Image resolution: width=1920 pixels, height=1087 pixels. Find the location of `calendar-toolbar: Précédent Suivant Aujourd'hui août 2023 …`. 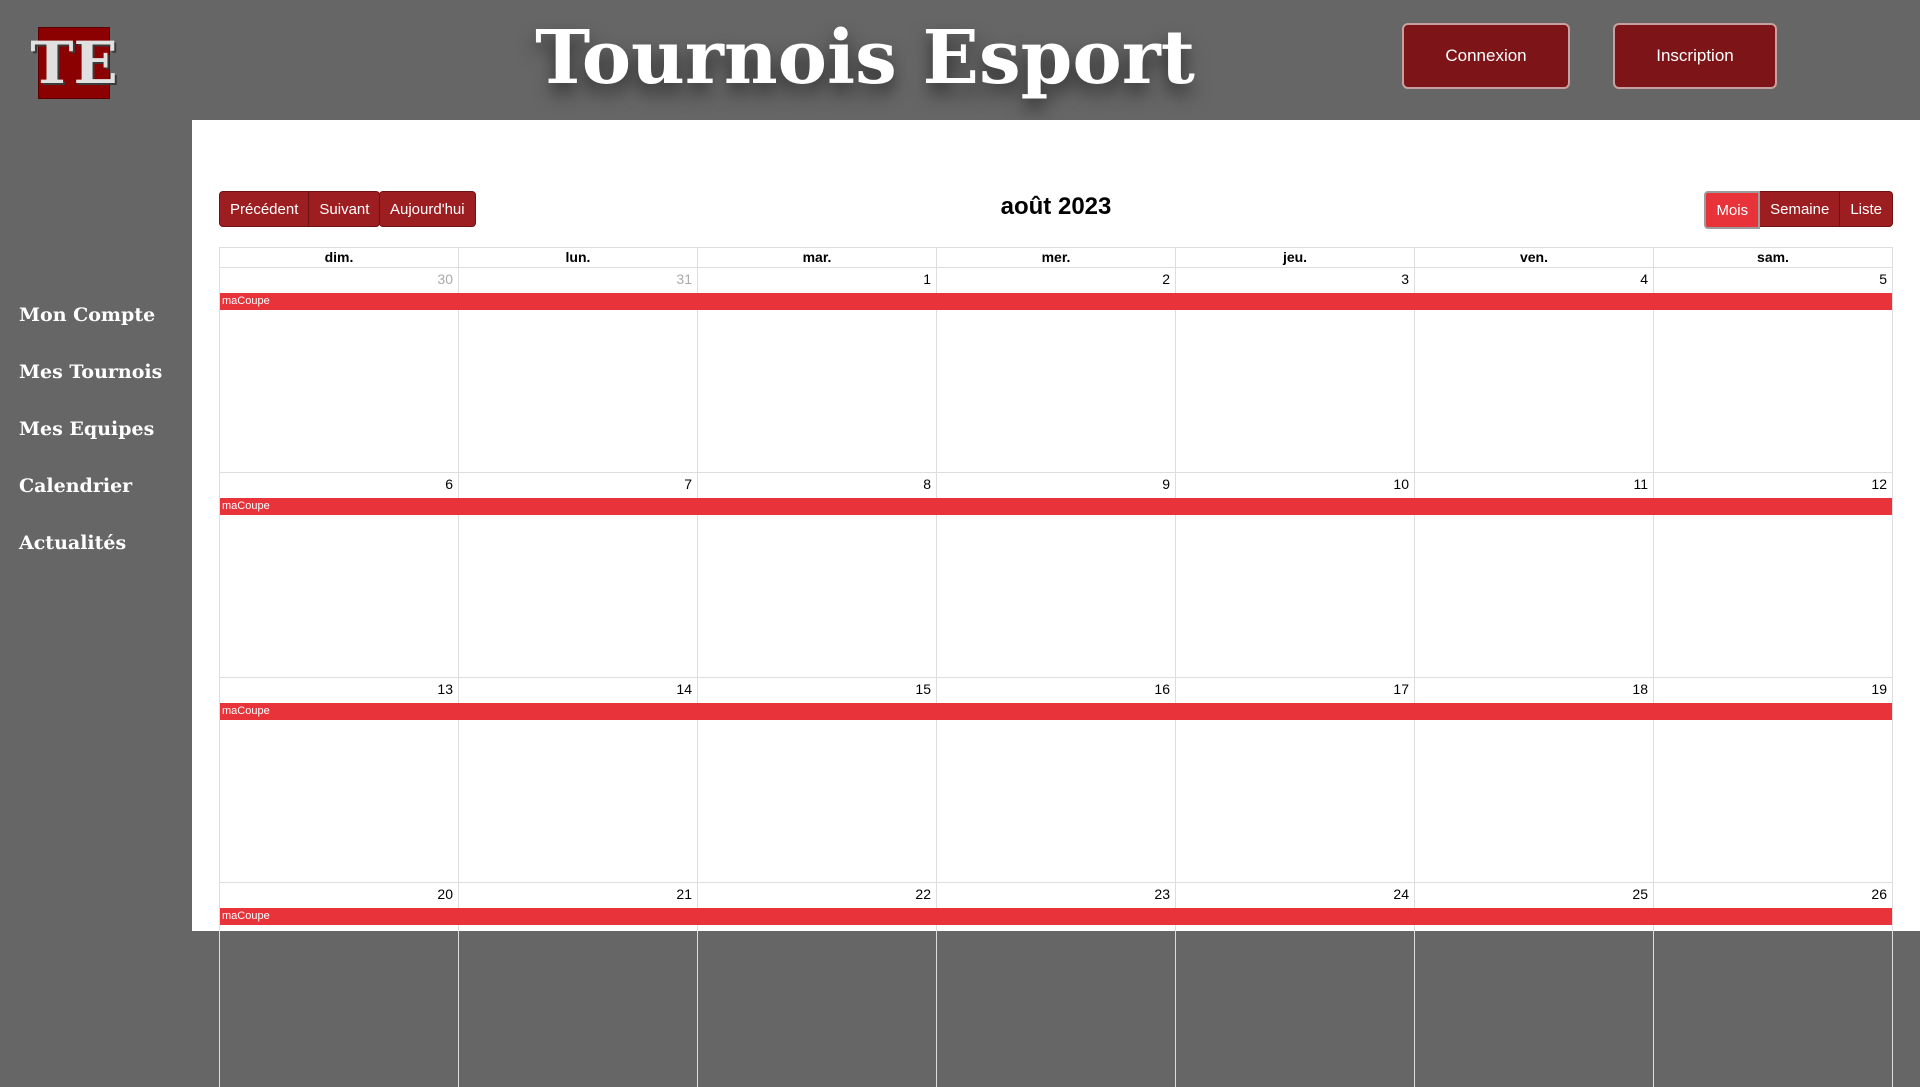

calendar-toolbar: Précédent Suivant Aujourd'hui août 2023 … is located at coordinates (1056, 210).